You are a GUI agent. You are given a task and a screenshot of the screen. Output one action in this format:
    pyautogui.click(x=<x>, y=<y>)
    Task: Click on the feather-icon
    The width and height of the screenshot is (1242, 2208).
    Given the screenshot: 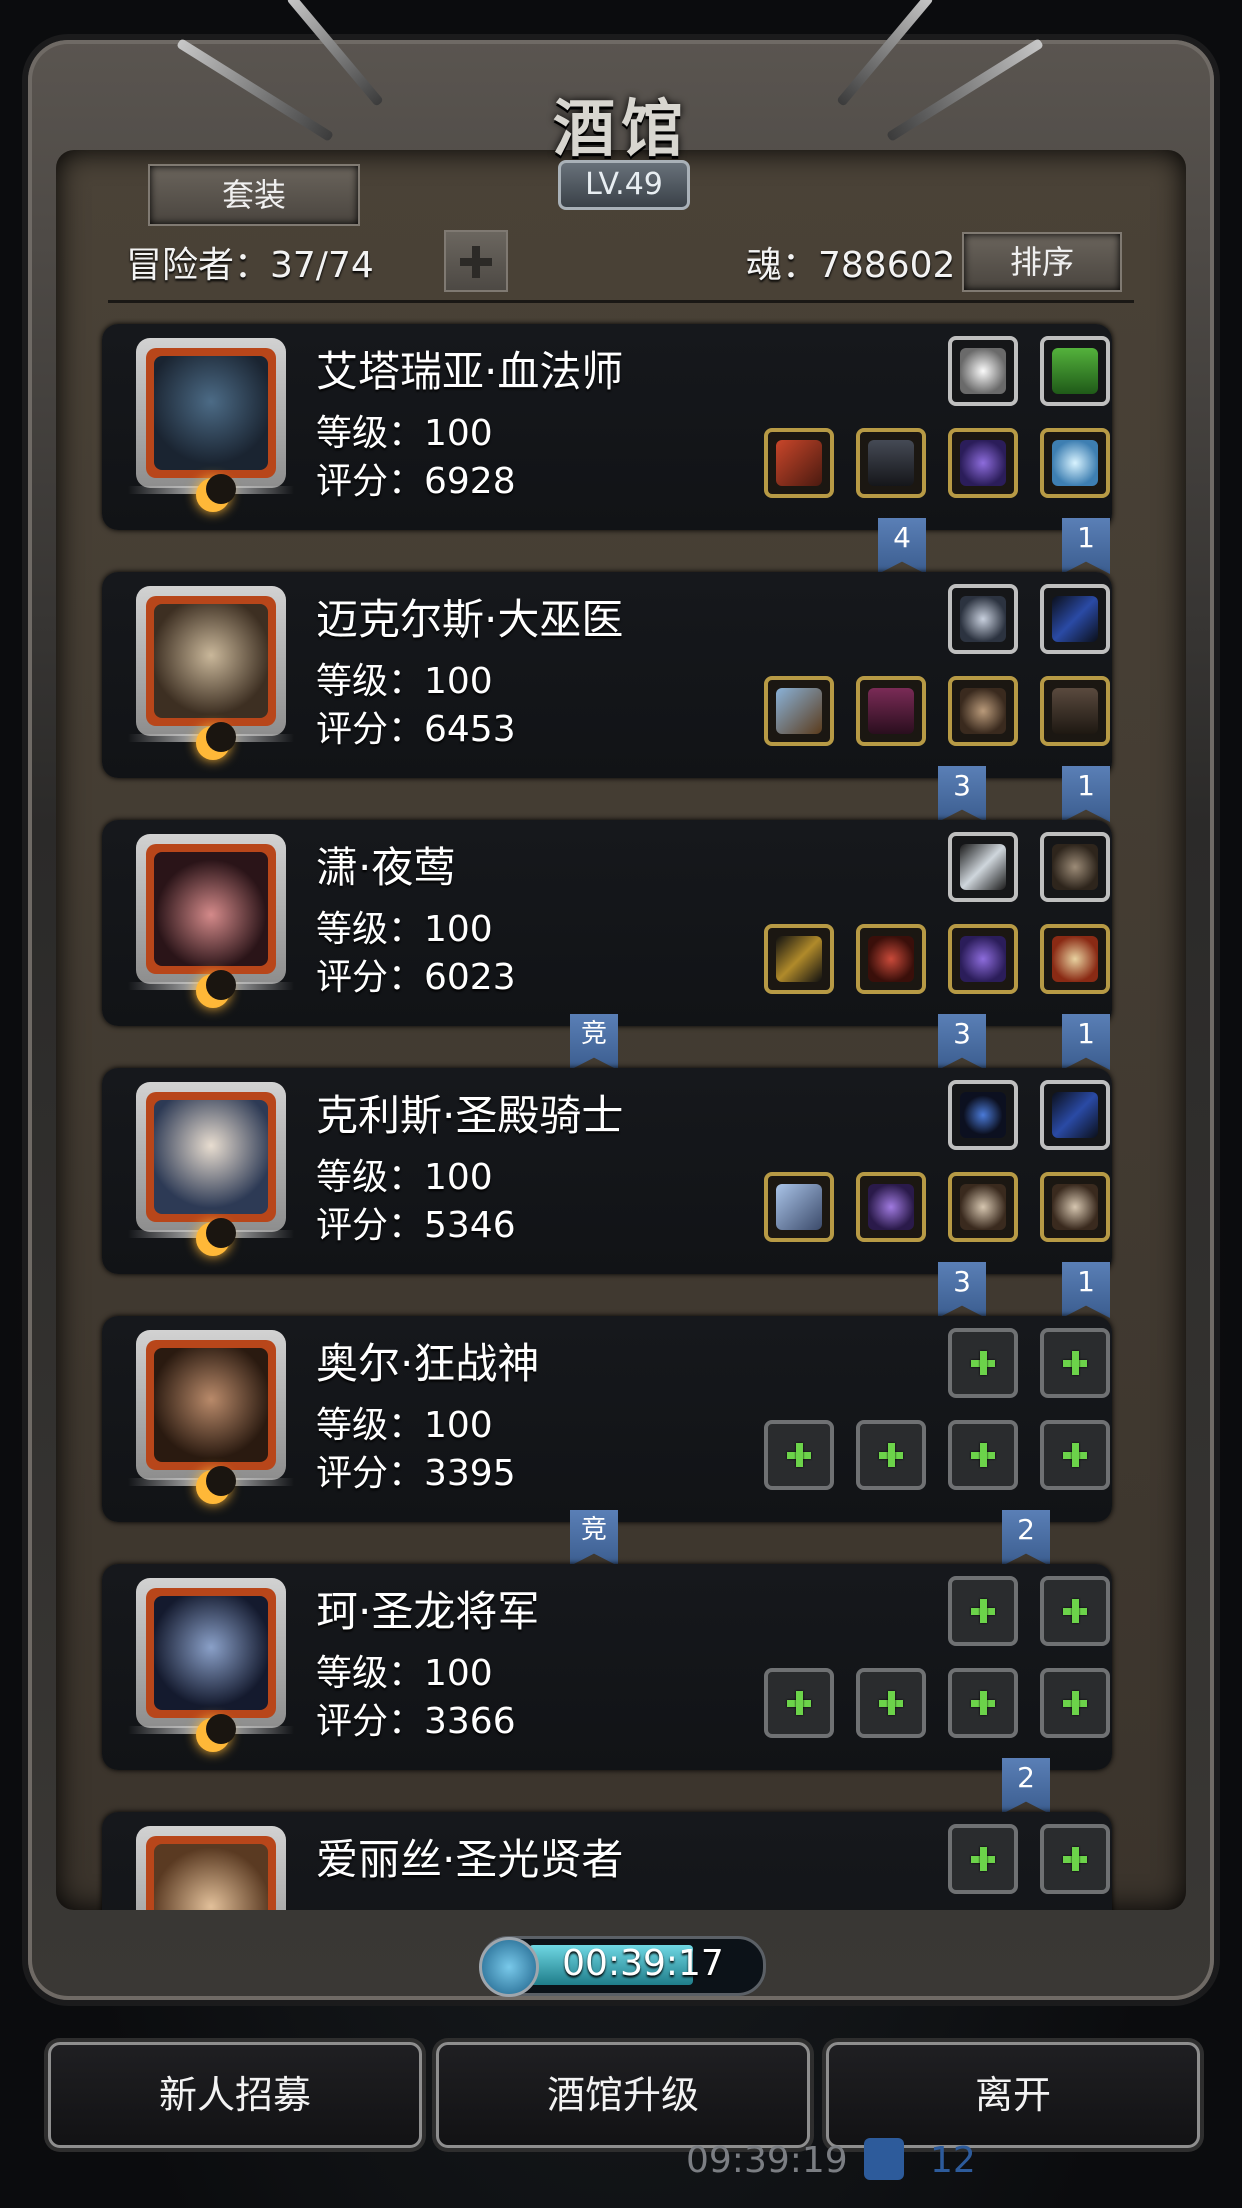 What is the action you would take?
    pyautogui.click(x=983, y=371)
    